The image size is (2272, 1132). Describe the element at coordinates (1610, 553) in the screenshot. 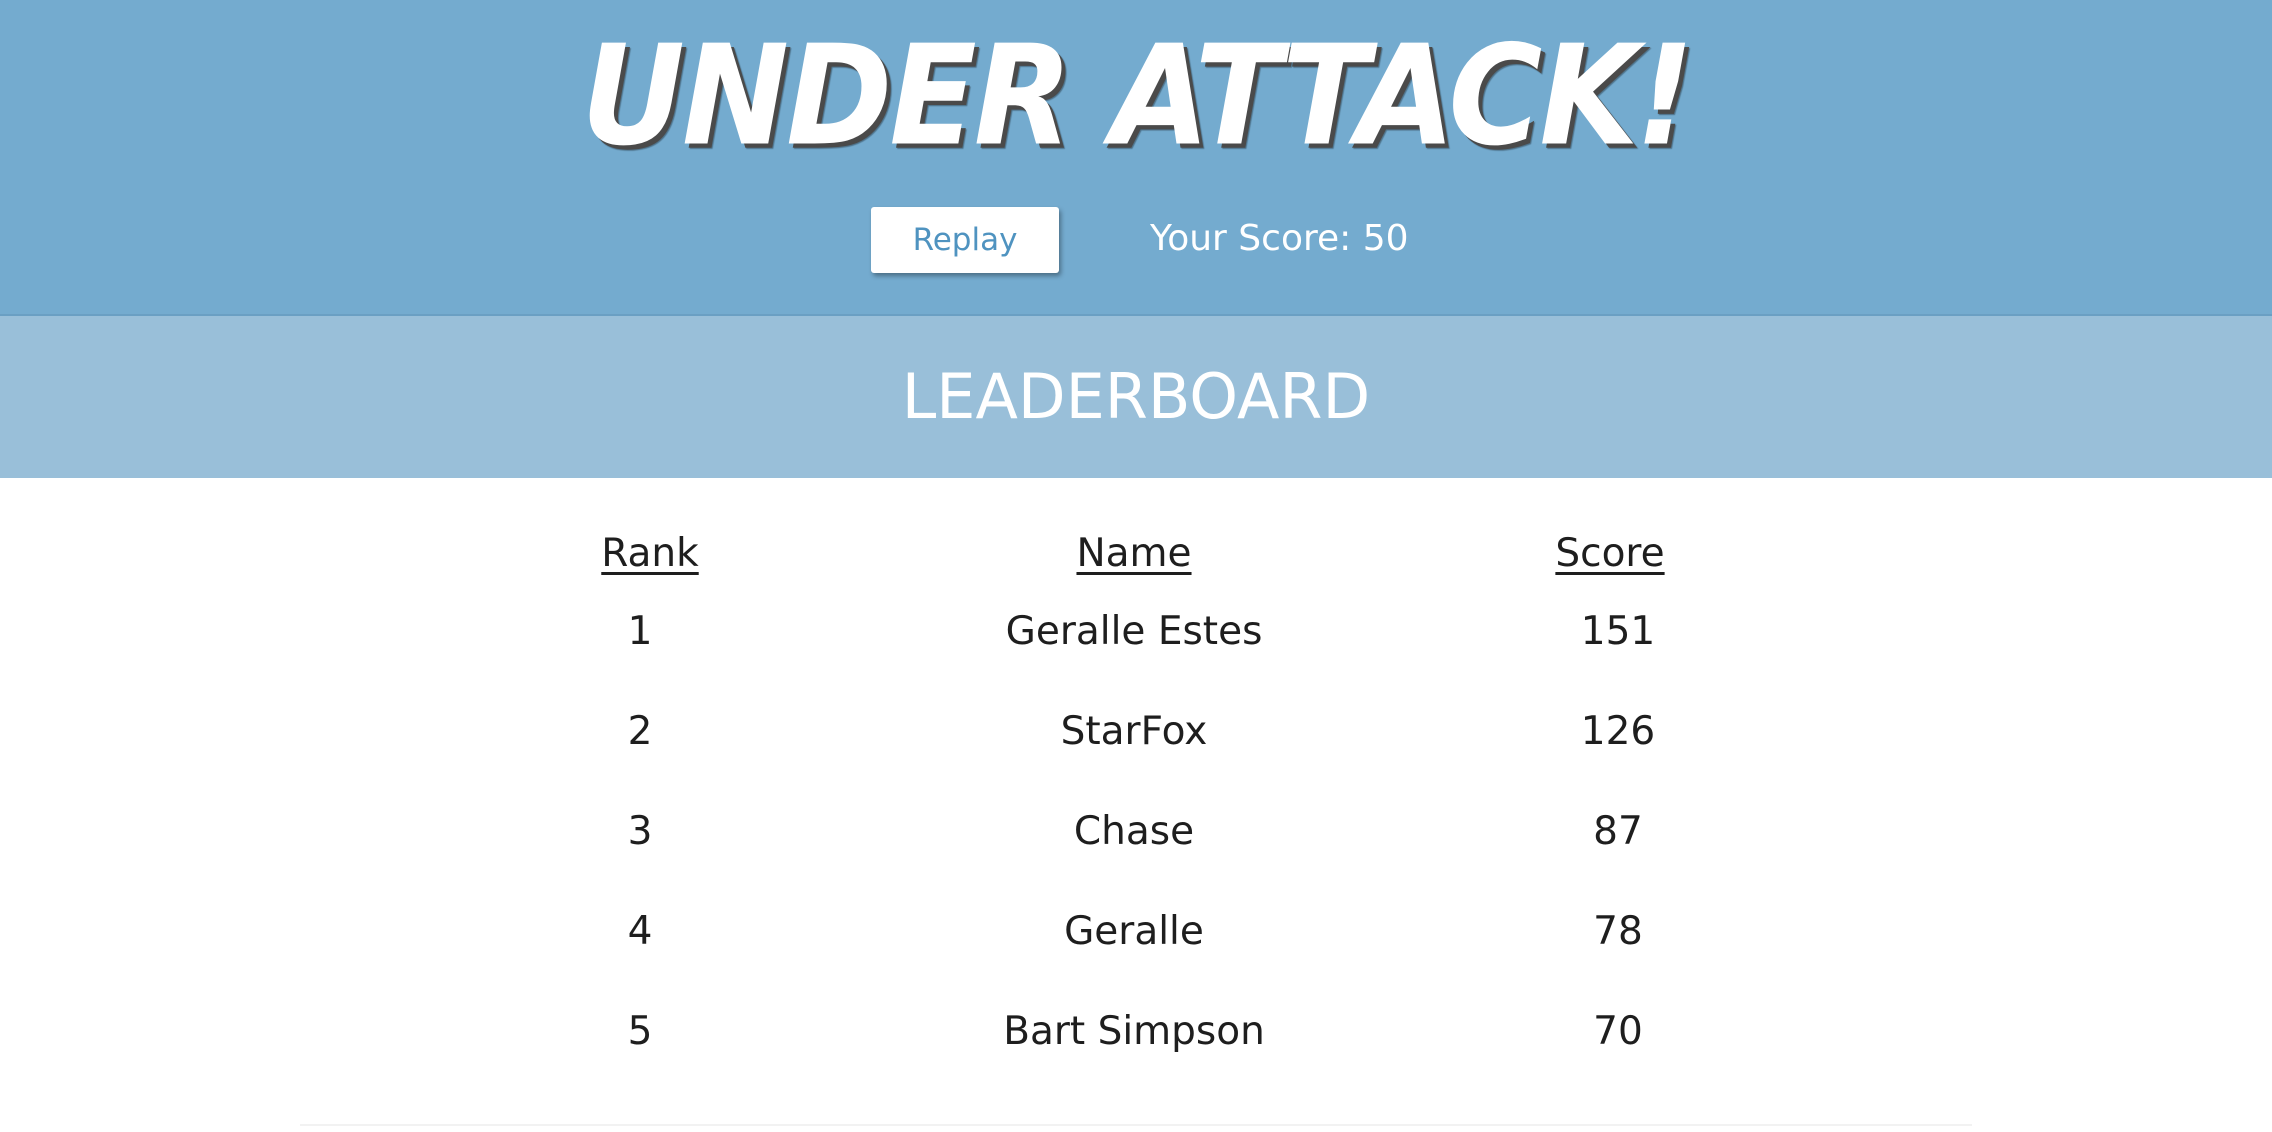

I see `column-header-score: Score` at that location.